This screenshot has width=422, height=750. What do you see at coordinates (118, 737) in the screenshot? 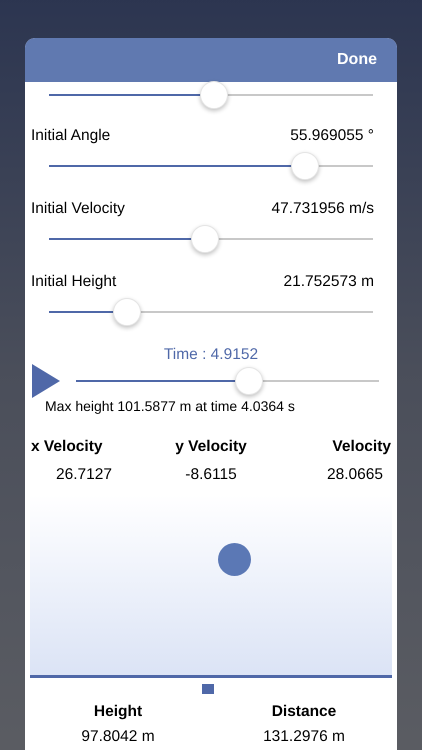
I see `readout-value: 97.8042 m` at bounding box center [118, 737].